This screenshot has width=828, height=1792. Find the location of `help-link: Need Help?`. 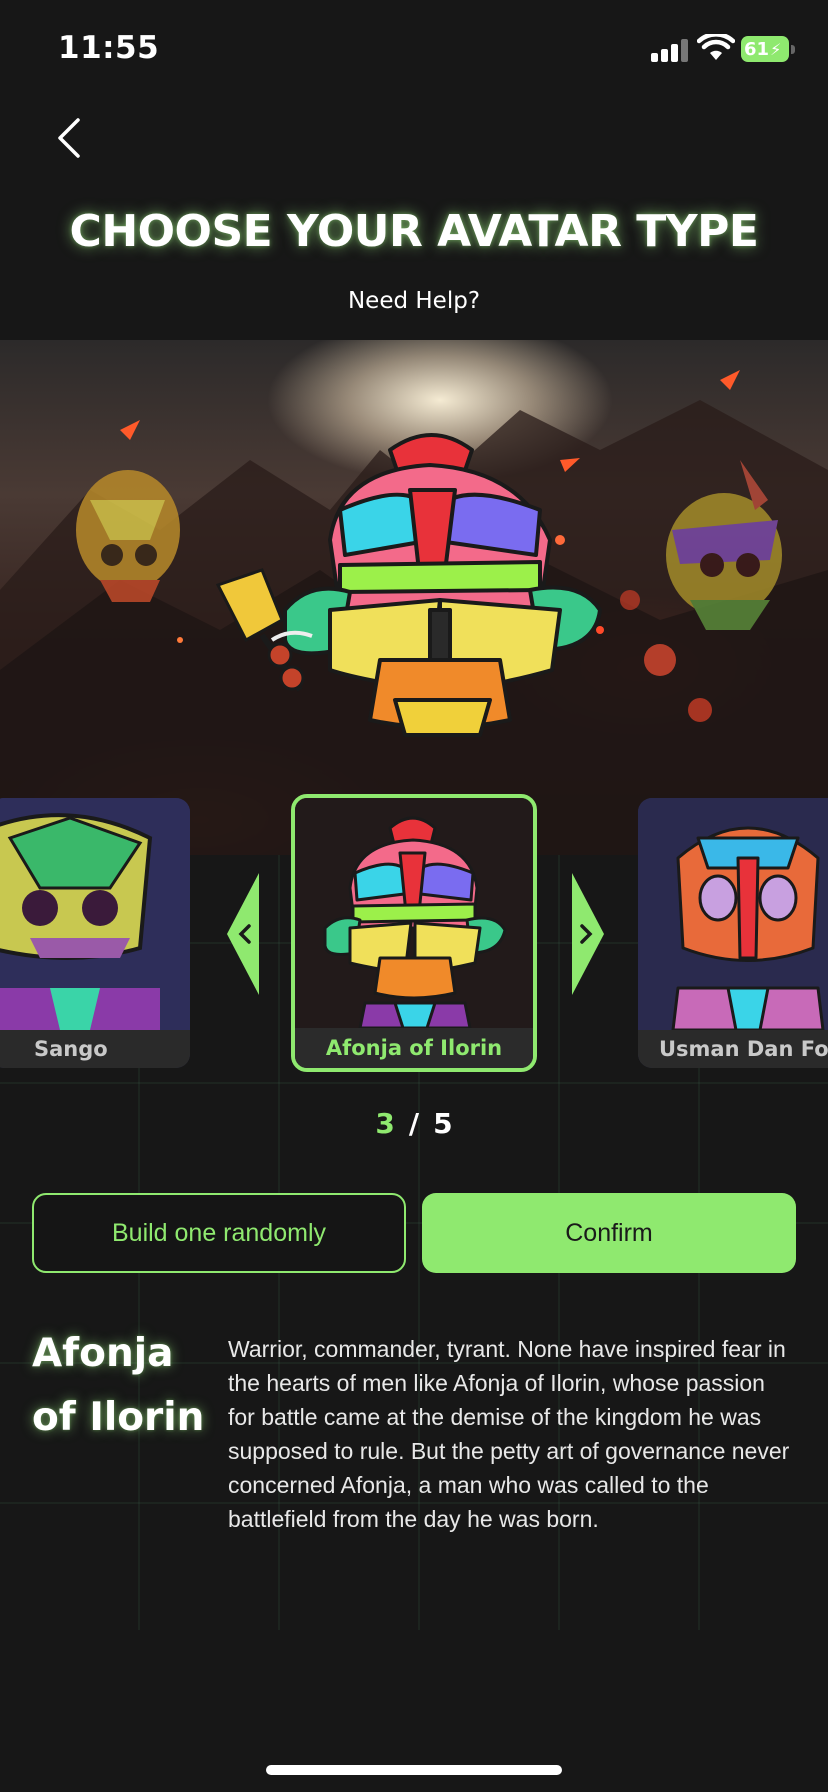

help-link: Need Help? is located at coordinates (414, 301).